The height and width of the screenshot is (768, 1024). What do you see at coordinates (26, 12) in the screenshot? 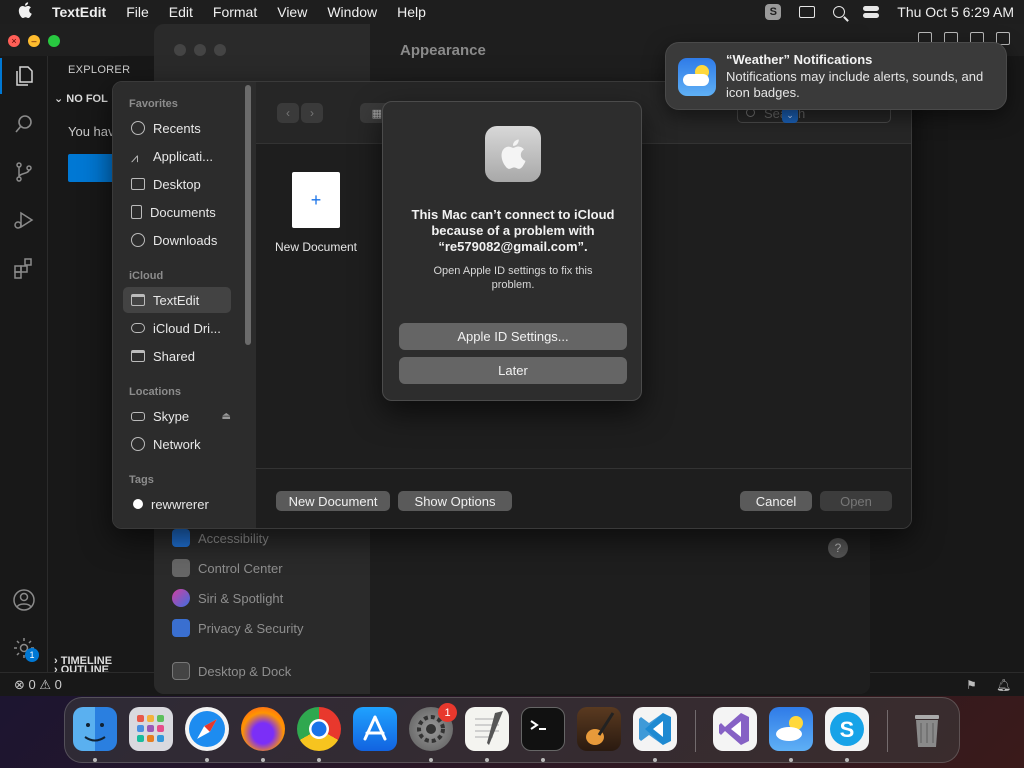
I see `apple-menu-icon` at bounding box center [26, 12].